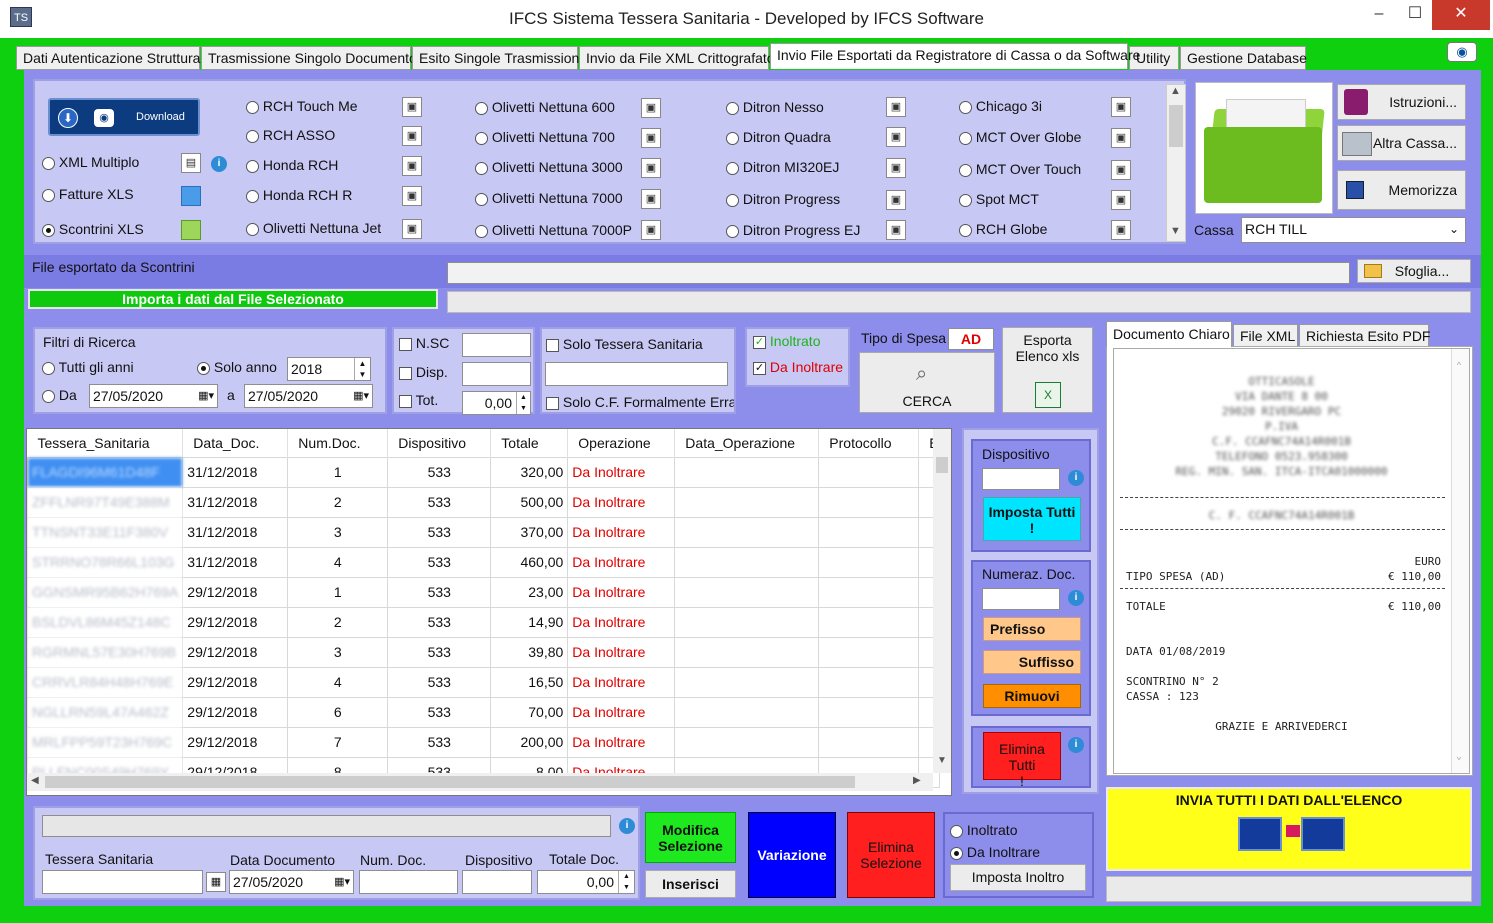 The height and width of the screenshot is (923, 1493). Describe the element at coordinates (1018, 877) in the screenshot. I see `imposta-inoltro-button: Imposta Inoltro` at that location.